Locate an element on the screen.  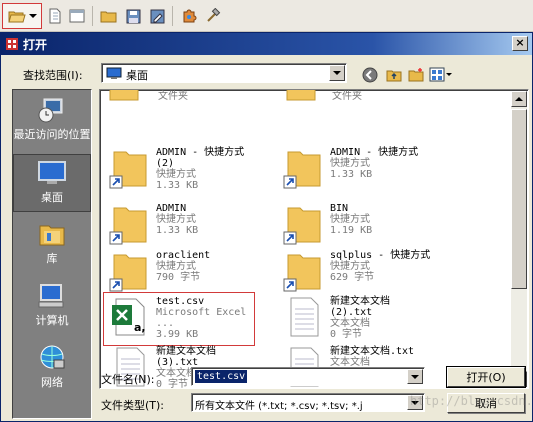
place-label: 最近访问的位置 is located at coordinates (52, 134).